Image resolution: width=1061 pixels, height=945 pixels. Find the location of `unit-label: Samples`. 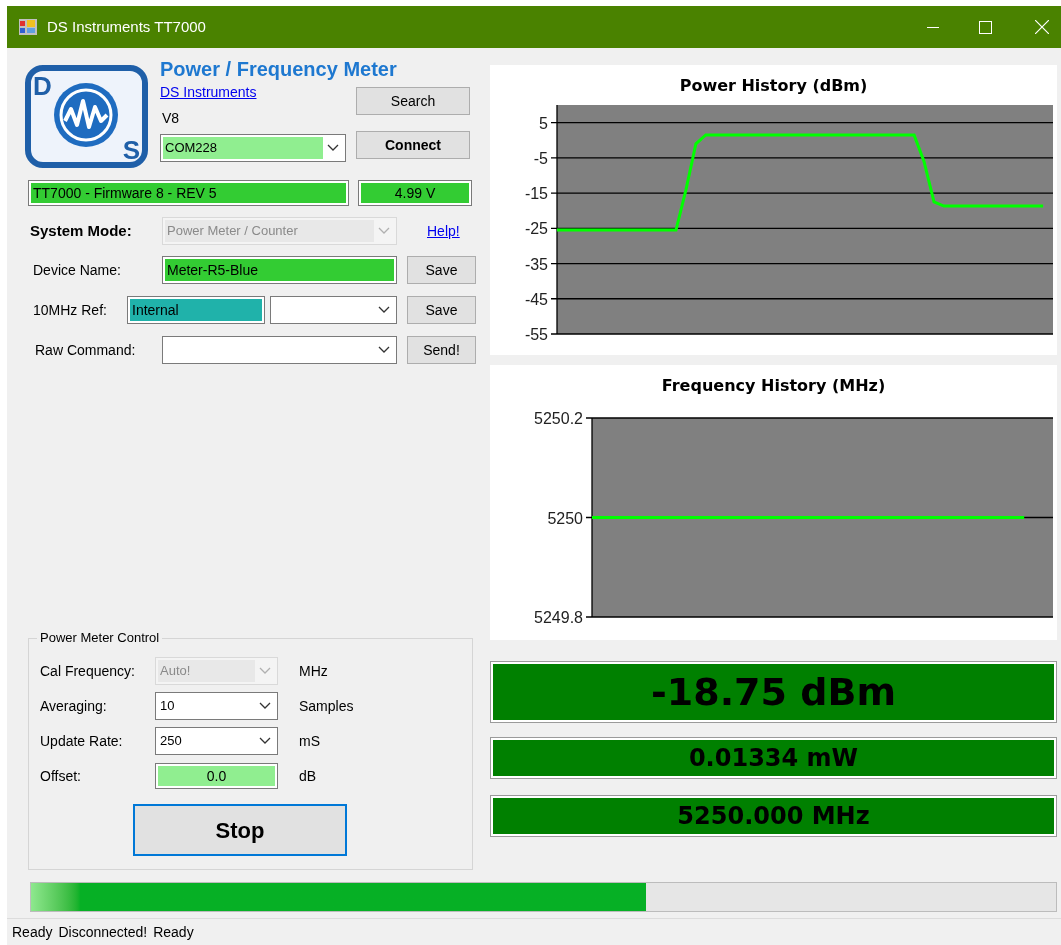

unit-label: Samples is located at coordinates (326, 706).